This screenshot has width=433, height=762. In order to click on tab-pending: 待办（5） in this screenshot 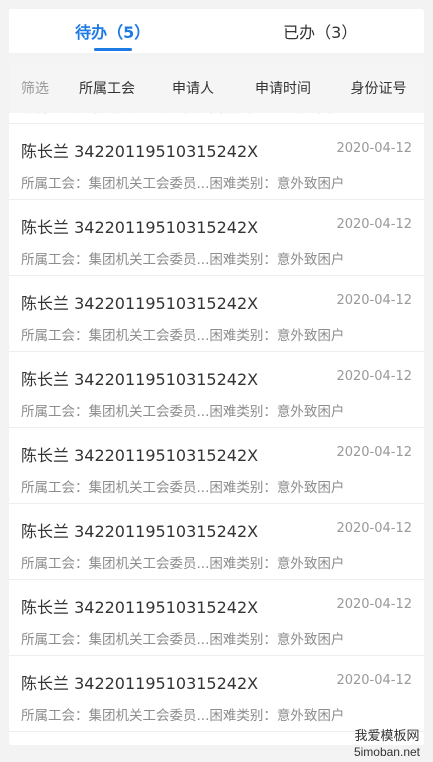, I will do `click(113, 31)`.